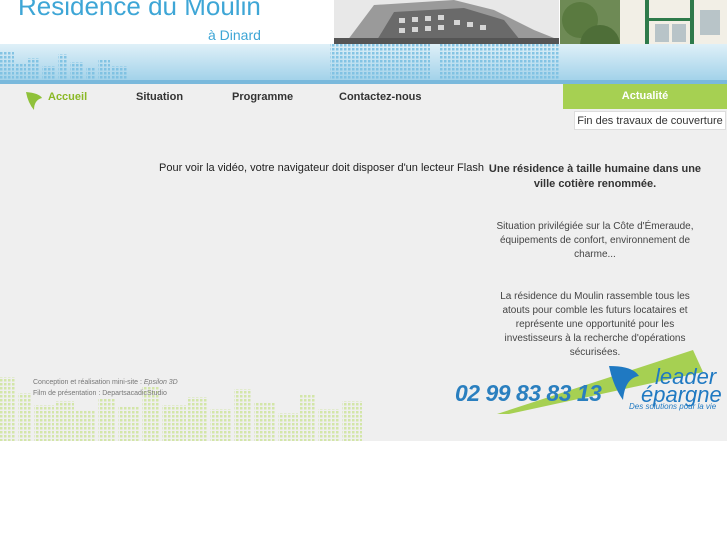 This screenshot has width=727, height=545. Describe the element at coordinates (262, 97) in the screenshot. I see `nav-item-programme: Programme` at that location.